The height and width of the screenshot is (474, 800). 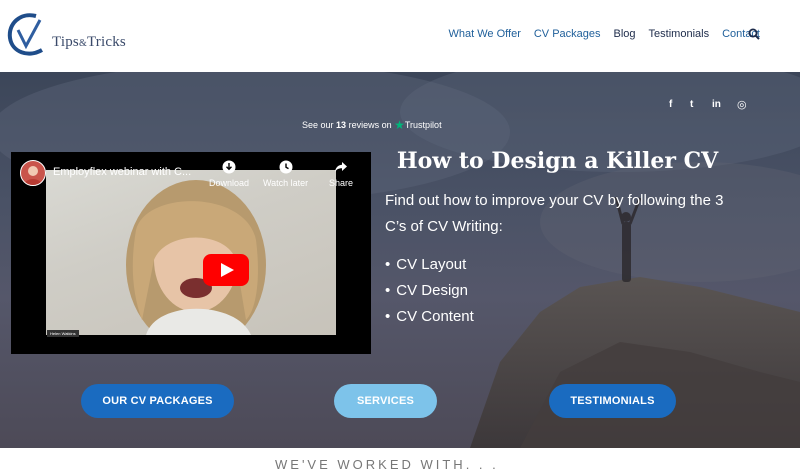 What do you see at coordinates (341, 174) in the screenshot?
I see `share-button: Share` at bounding box center [341, 174].